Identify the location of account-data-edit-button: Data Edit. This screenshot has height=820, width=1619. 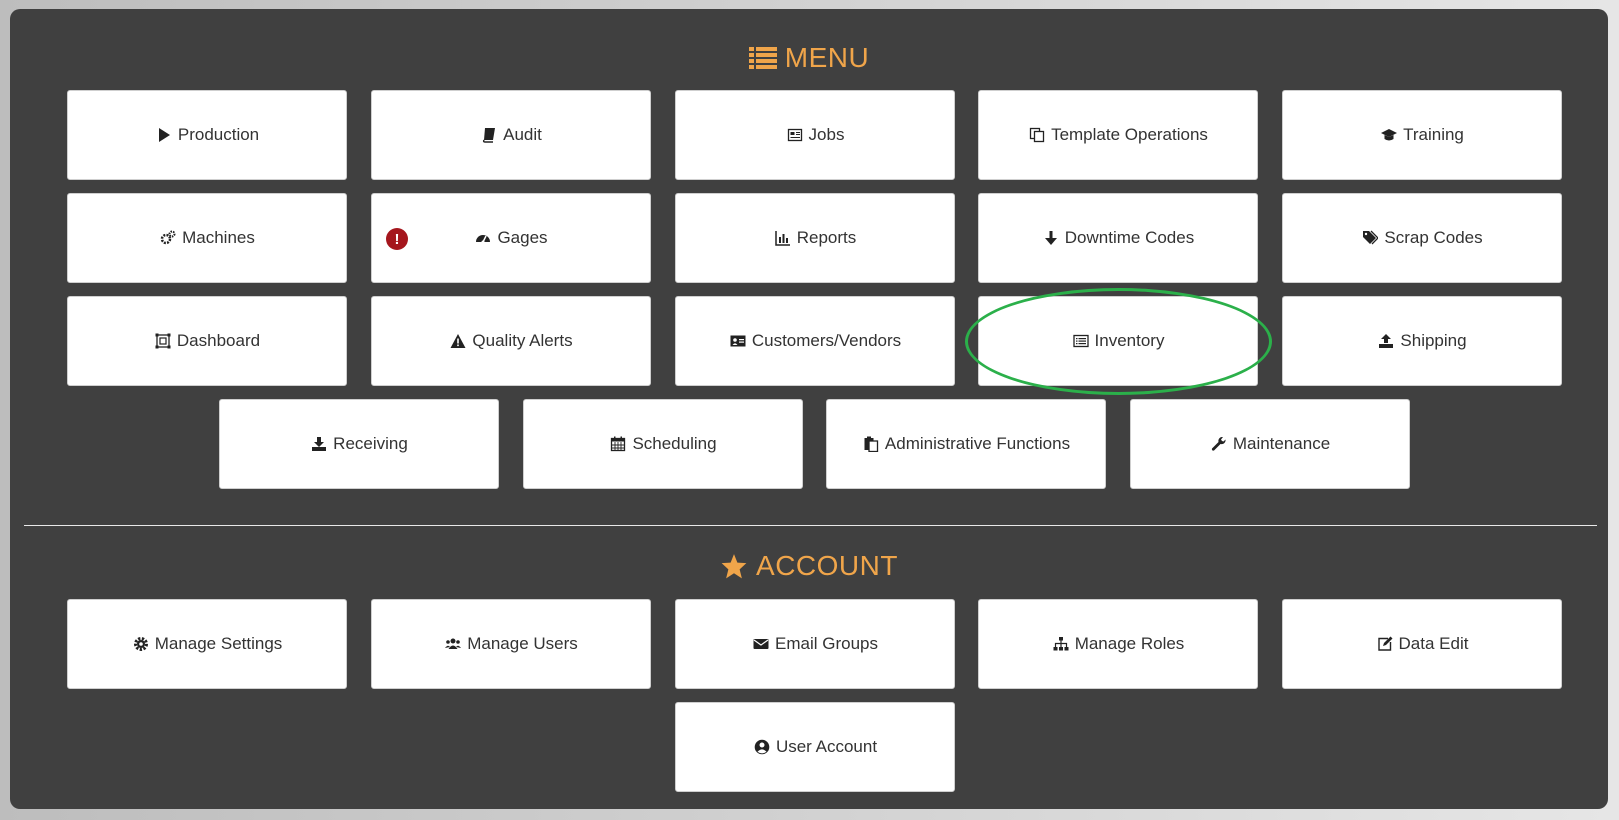
(1422, 644).